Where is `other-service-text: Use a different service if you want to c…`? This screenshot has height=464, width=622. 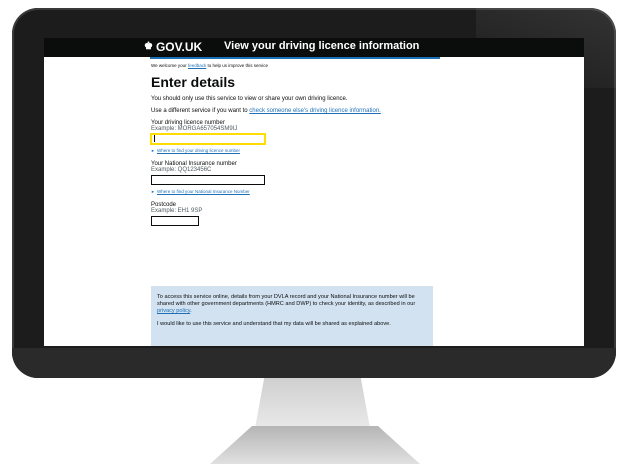
other-service-text: Use a different service if you want to c… is located at coordinates (301, 111).